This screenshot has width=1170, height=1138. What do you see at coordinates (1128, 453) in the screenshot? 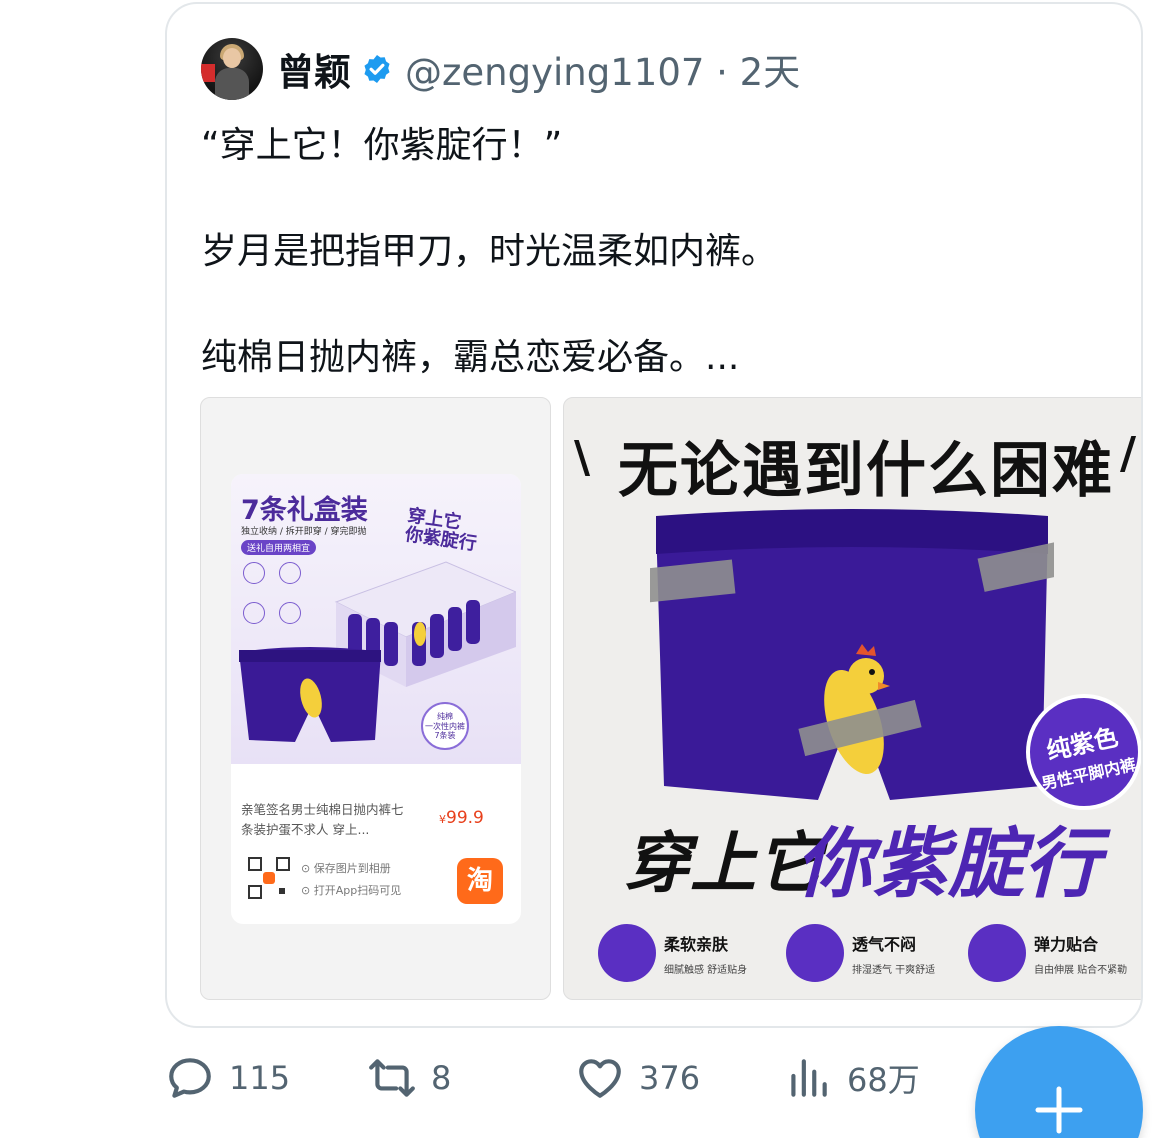
I see `bracket-right-icon: /` at bounding box center [1128, 453].